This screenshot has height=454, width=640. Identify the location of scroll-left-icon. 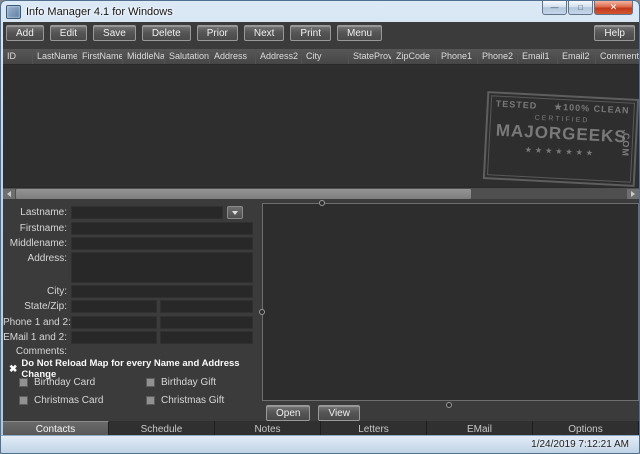
(9, 194).